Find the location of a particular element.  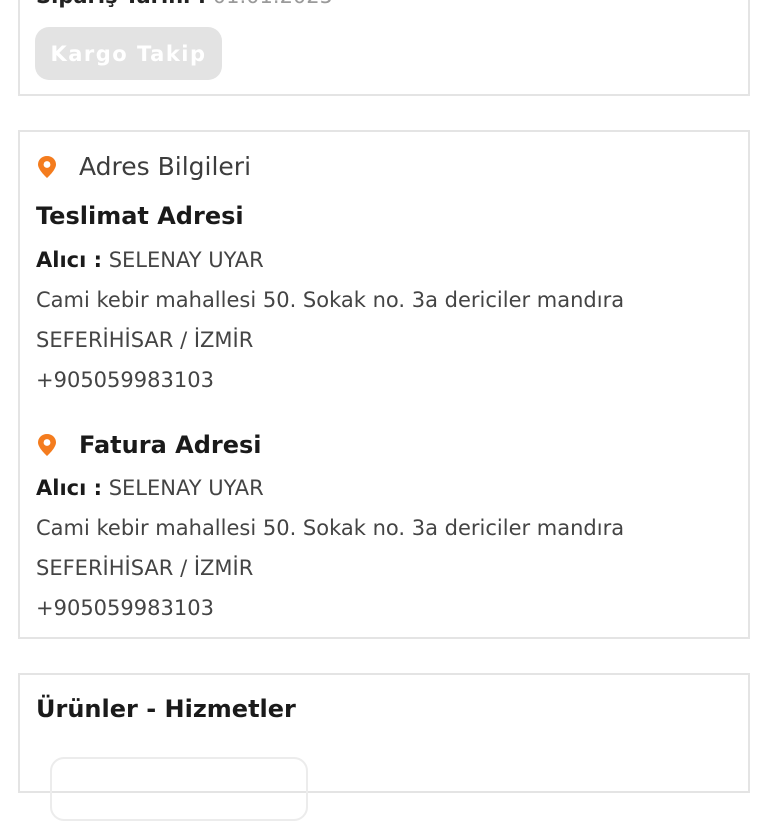

delivery-city: SEFERİHİSAR / İZMİR is located at coordinates (145, 340).